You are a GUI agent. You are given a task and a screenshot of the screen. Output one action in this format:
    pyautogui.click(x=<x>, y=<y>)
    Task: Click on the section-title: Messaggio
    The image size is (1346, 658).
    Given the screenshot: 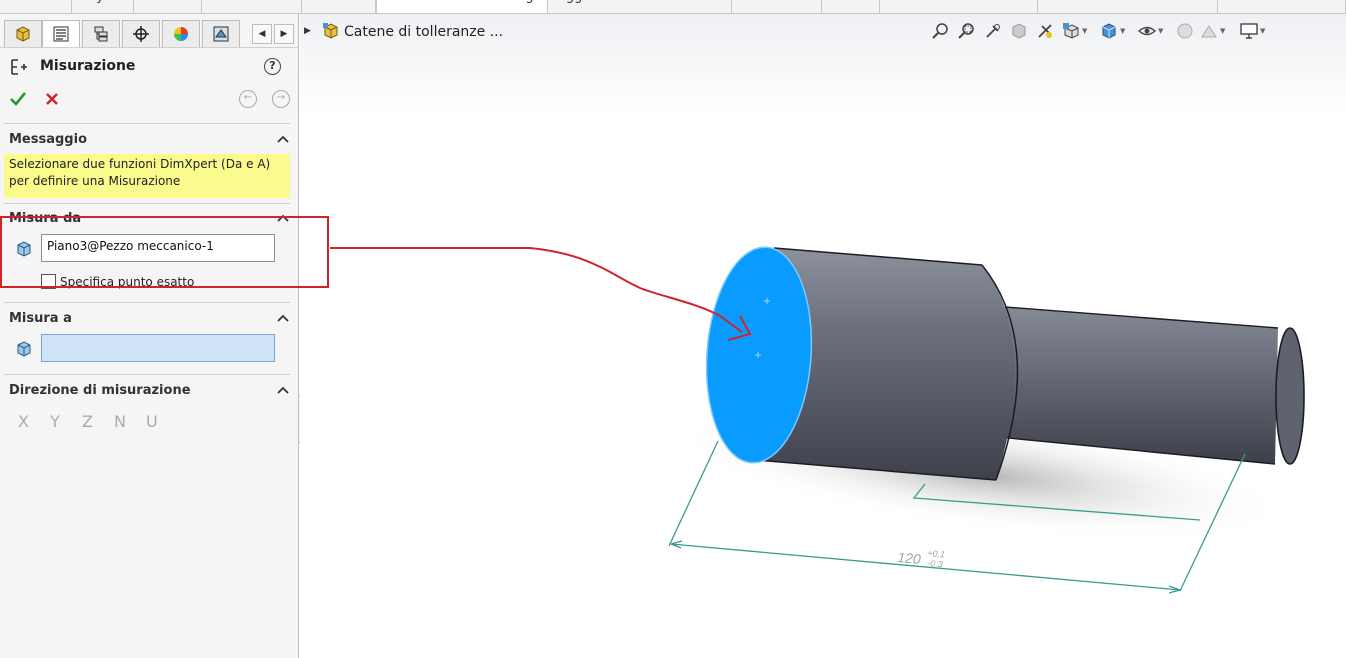 What is the action you would take?
    pyautogui.click(x=48, y=139)
    